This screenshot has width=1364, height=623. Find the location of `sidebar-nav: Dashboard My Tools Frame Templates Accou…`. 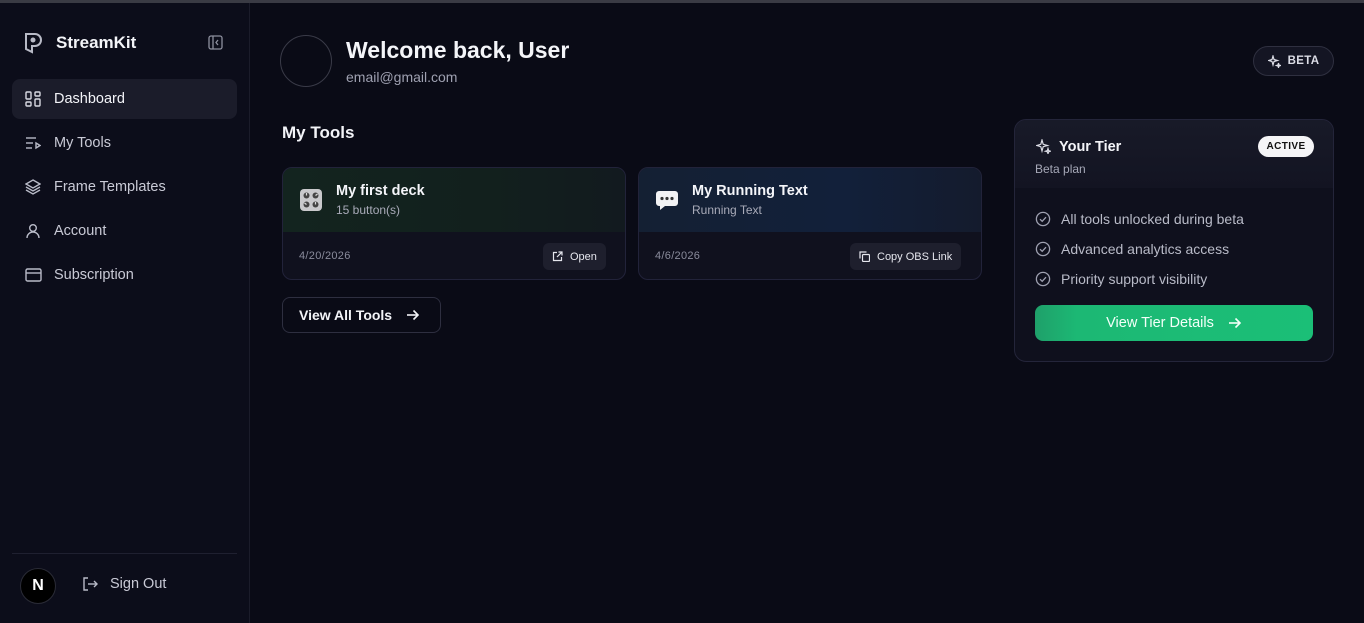

sidebar-nav: Dashboard My Tools Frame Templates Accou… is located at coordinates (124, 189).